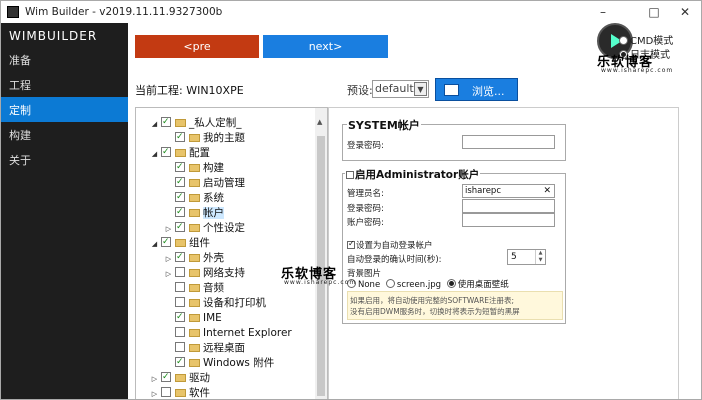  Describe the element at coordinates (180, 378) in the screenshot. I see `tree-node: ▷ 驱动` at that location.